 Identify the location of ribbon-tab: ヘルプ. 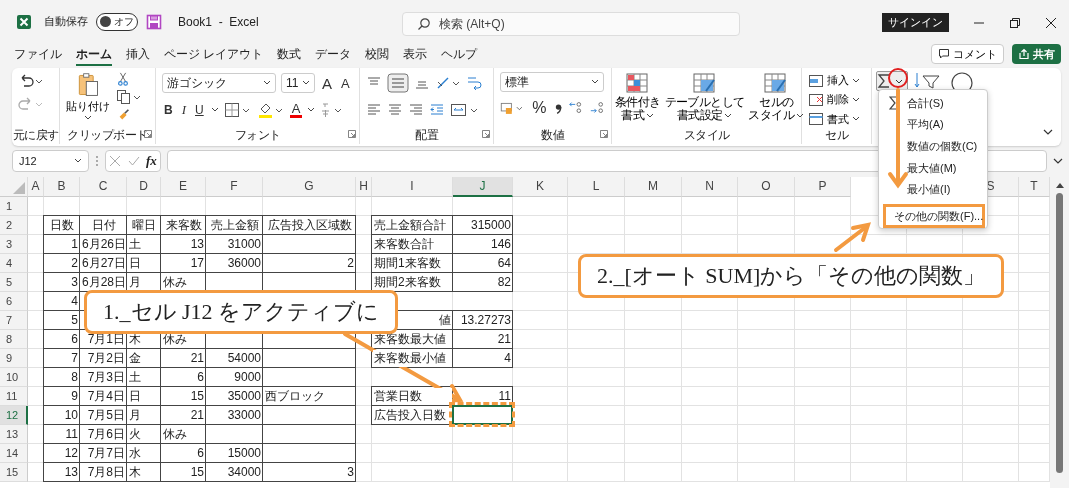
(459, 55).